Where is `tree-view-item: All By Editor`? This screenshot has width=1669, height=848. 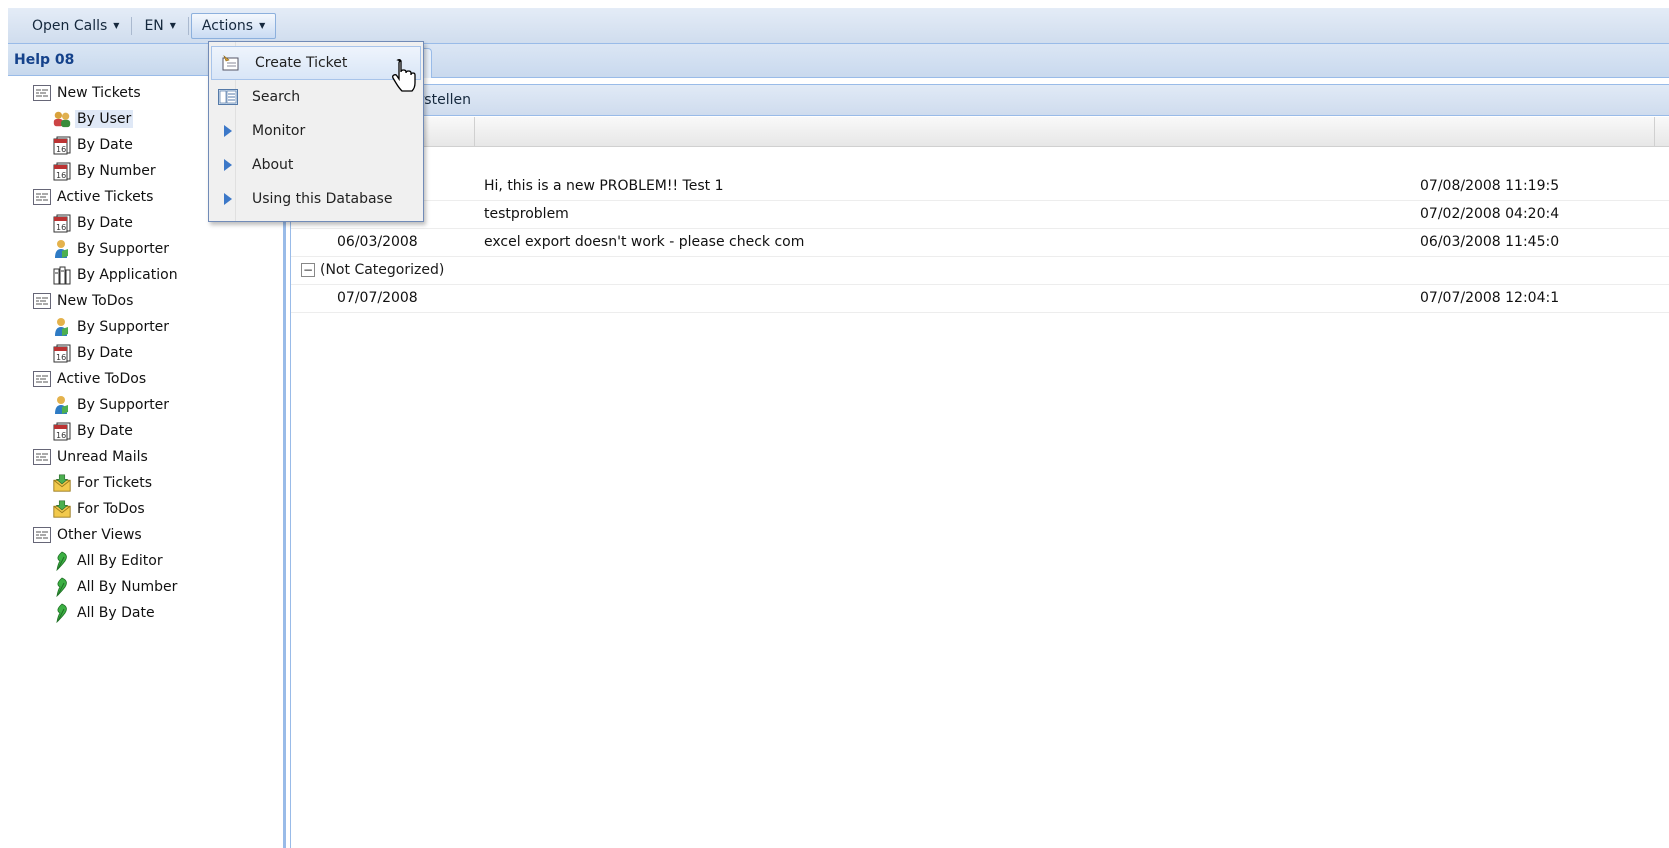
tree-view-item: All By Editor is located at coordinates (145, 561).